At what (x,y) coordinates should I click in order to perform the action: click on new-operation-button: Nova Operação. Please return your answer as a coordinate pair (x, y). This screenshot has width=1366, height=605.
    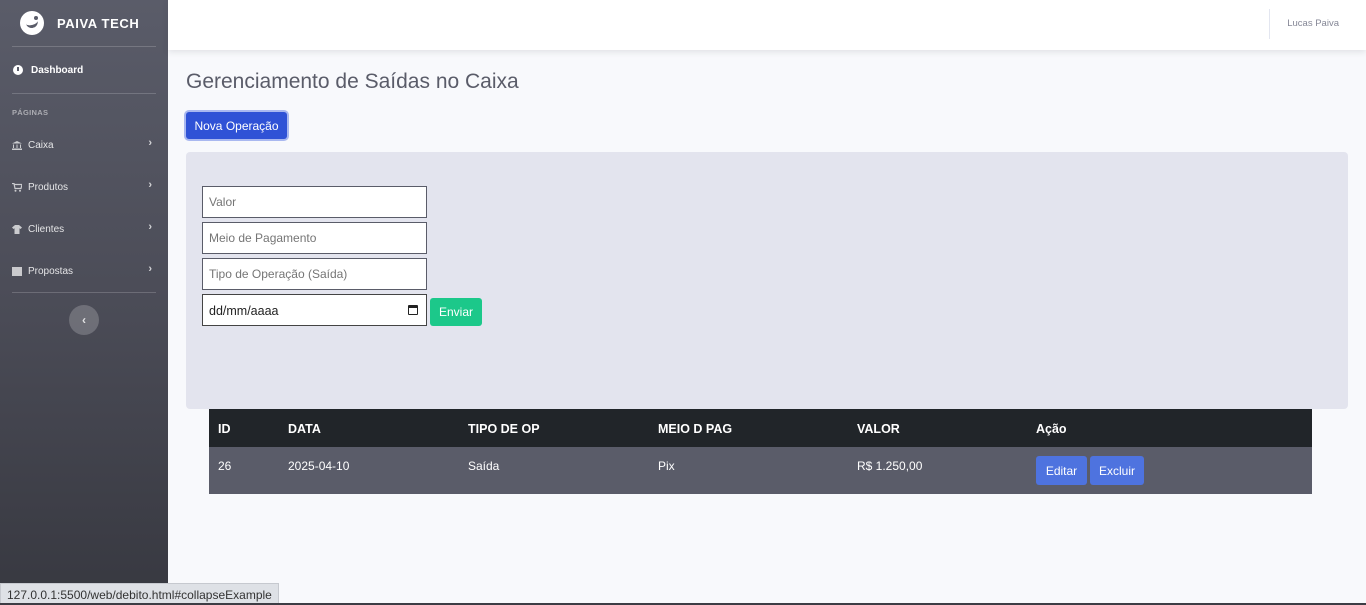
    Looking at the image, I should click on (236, 125).